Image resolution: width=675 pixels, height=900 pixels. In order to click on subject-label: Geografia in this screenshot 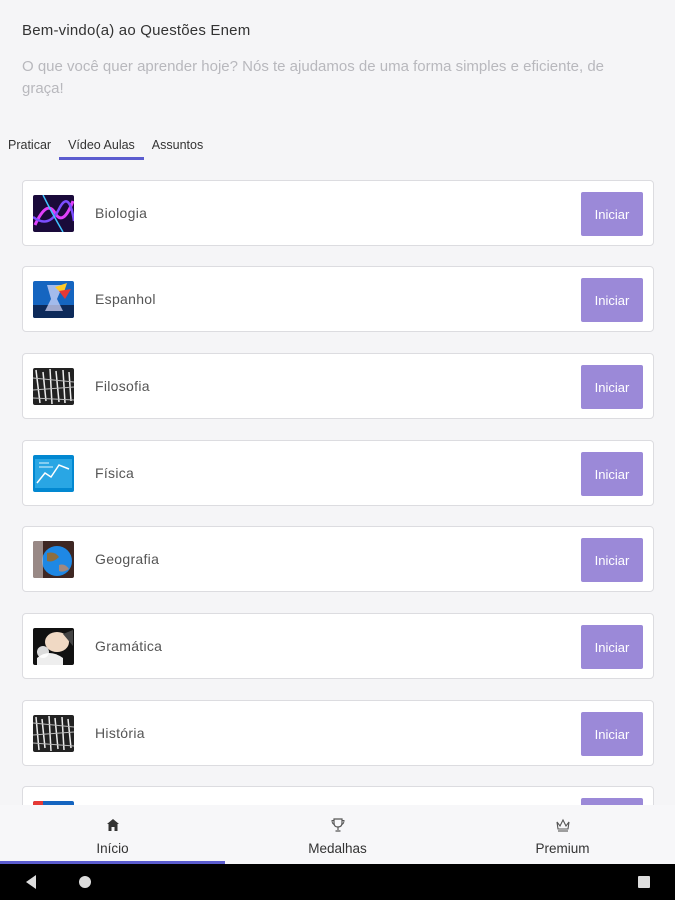, I will do `click(127, 559)`.